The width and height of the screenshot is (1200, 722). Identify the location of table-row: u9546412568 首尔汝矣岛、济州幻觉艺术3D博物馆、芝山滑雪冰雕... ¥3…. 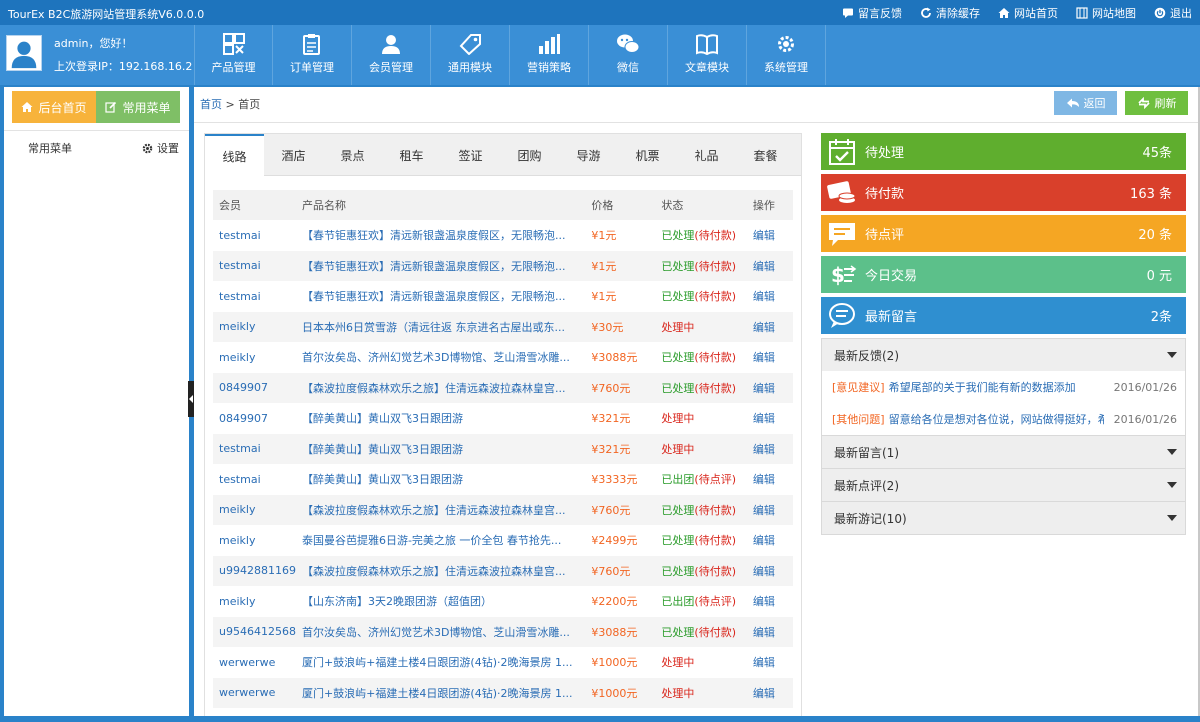
(503, 631).